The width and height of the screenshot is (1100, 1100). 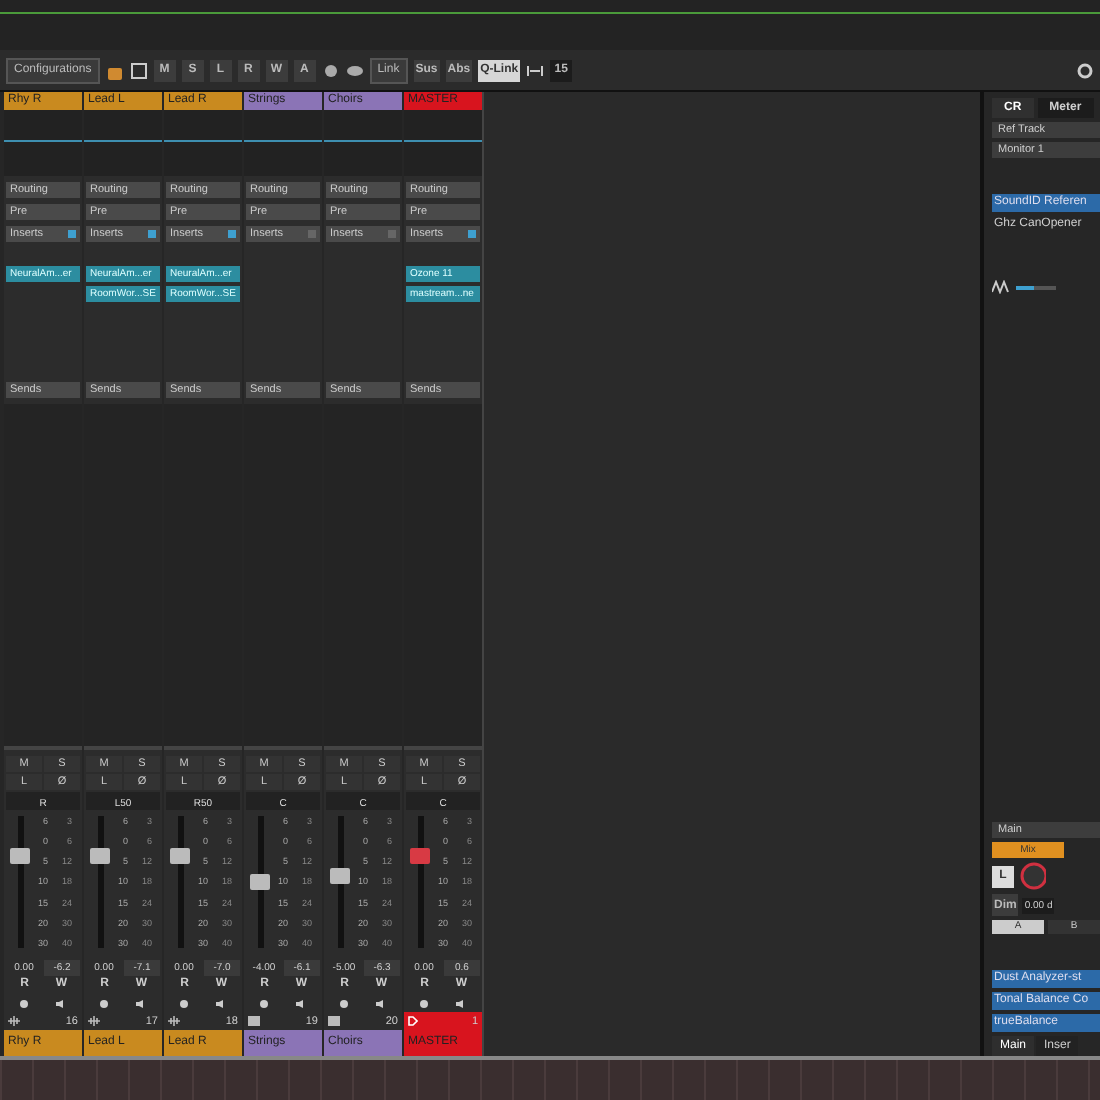 What do you see at coordinates (413, 1021) in the screenshot?
I see `output-icon` at bounding box center [413, 1021].